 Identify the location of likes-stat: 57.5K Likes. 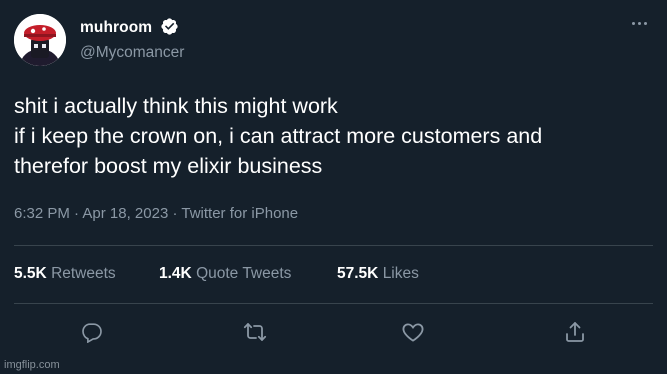
(378, 274).